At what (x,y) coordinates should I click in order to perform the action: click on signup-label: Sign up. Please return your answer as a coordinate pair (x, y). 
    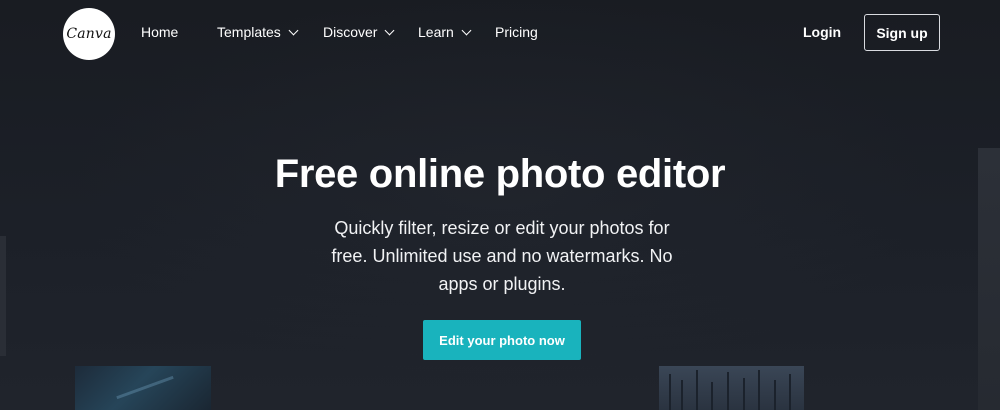
    Looking at the image, I should click on (902, 32).